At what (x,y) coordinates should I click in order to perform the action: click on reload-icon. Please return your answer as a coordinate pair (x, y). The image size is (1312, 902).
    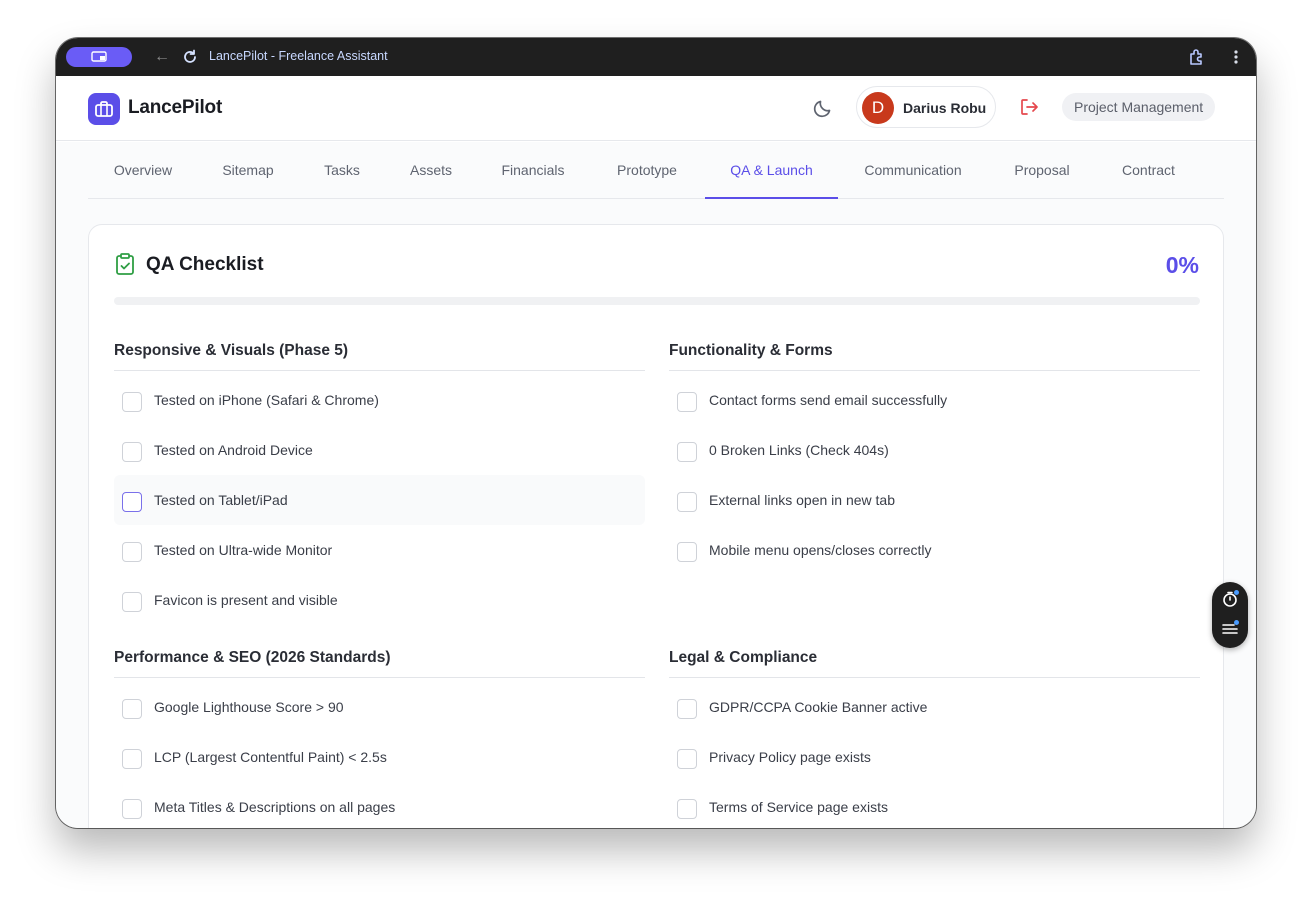
    Looking at the image, I should click on (190, 57).